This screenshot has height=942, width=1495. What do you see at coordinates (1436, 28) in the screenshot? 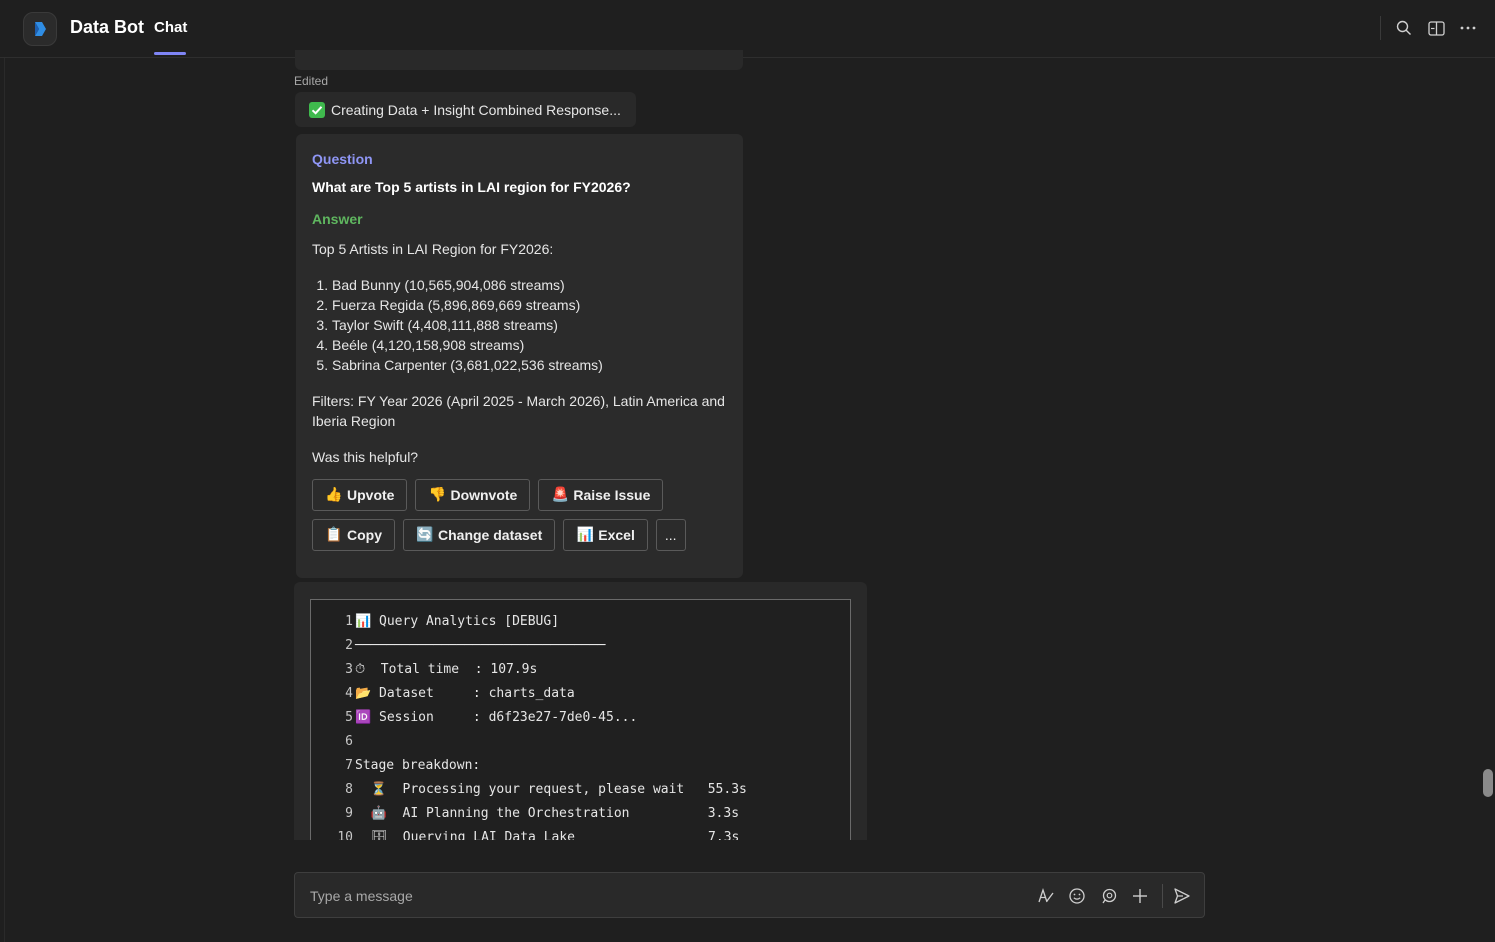
I see `popout-icon` at bounding box center [1436, 28].